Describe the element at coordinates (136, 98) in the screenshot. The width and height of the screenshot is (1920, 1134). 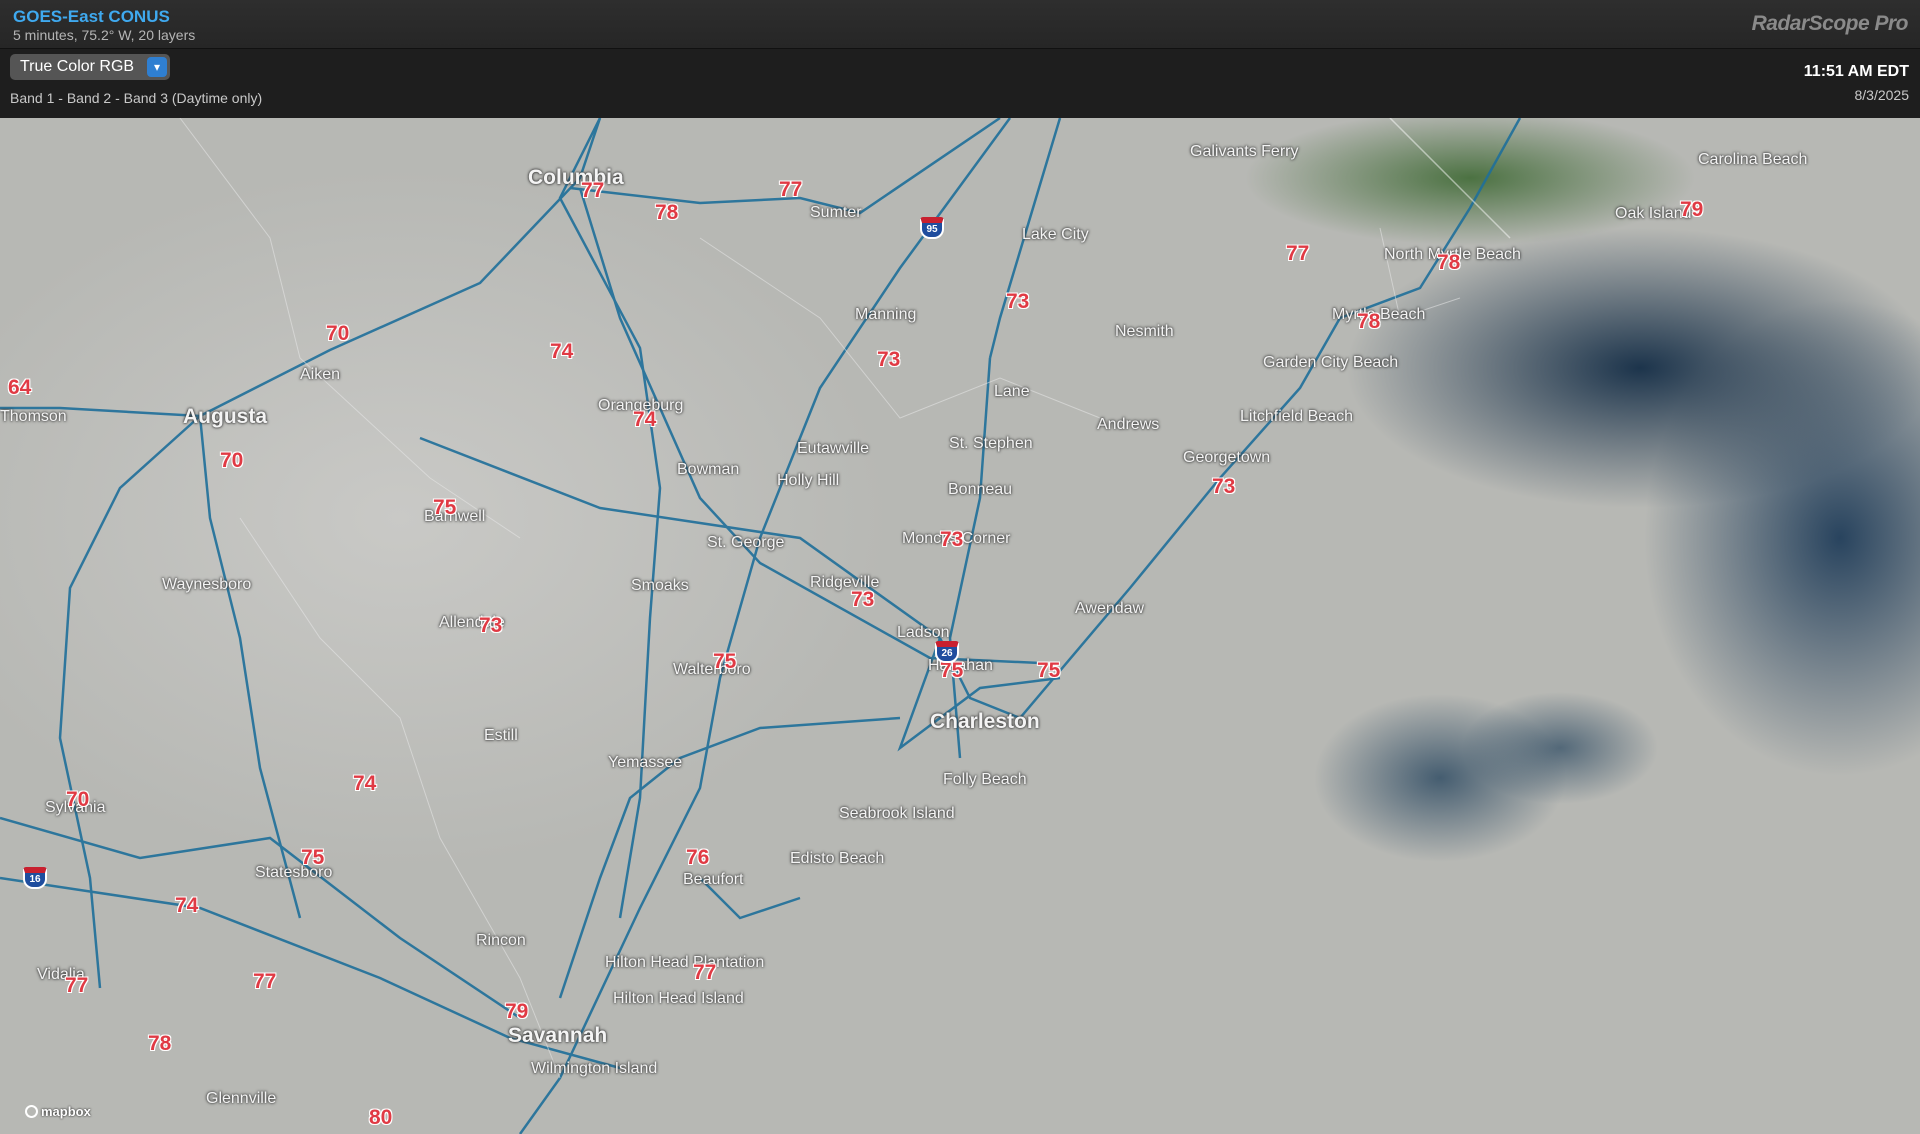
I see `band-description: Band 1 - Band 2 - Band 3 (Daytime only)` at that location.